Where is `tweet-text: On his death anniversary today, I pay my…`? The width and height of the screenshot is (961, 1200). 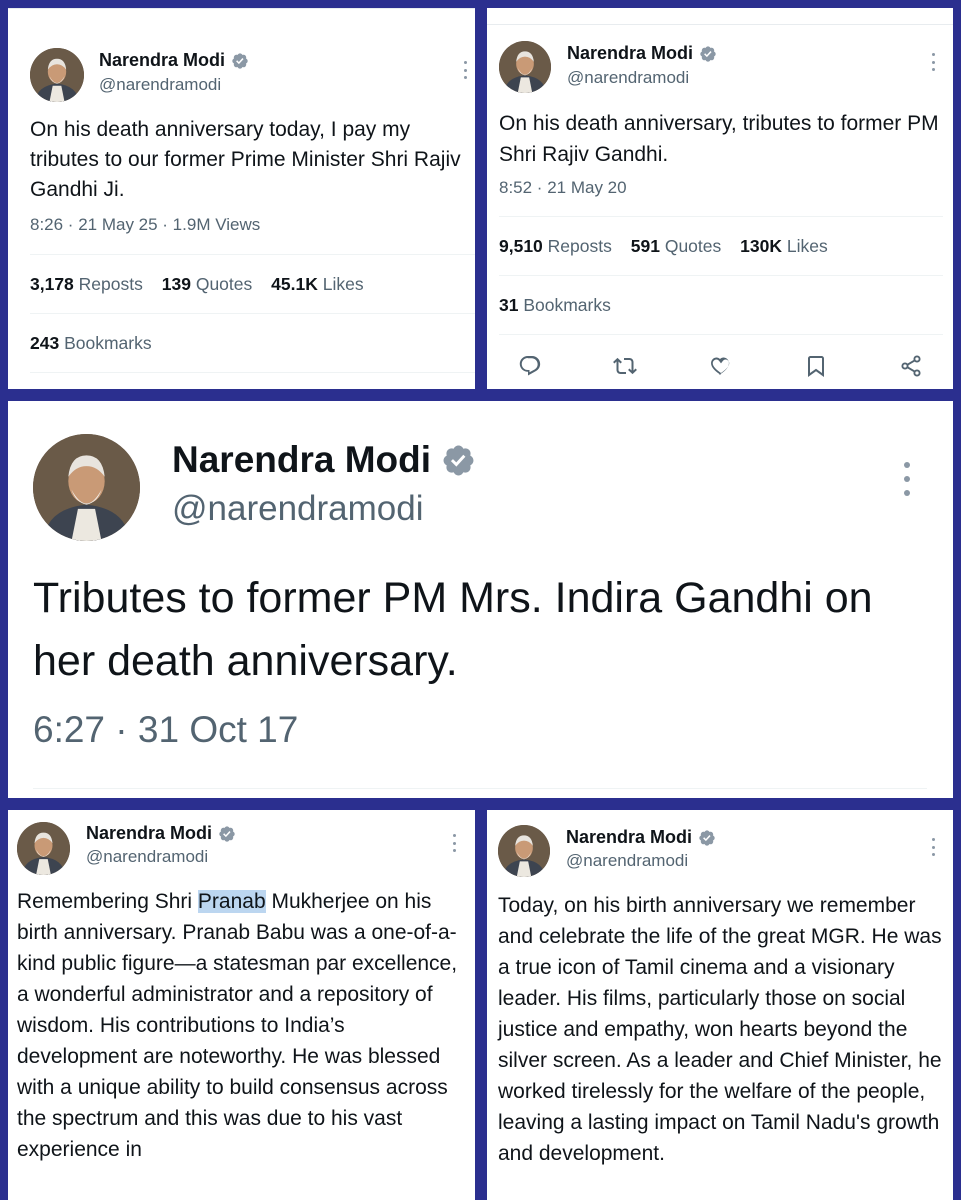
tweet-text: On his death anniversary today, I pay my… is located at coordinates (245, 159).